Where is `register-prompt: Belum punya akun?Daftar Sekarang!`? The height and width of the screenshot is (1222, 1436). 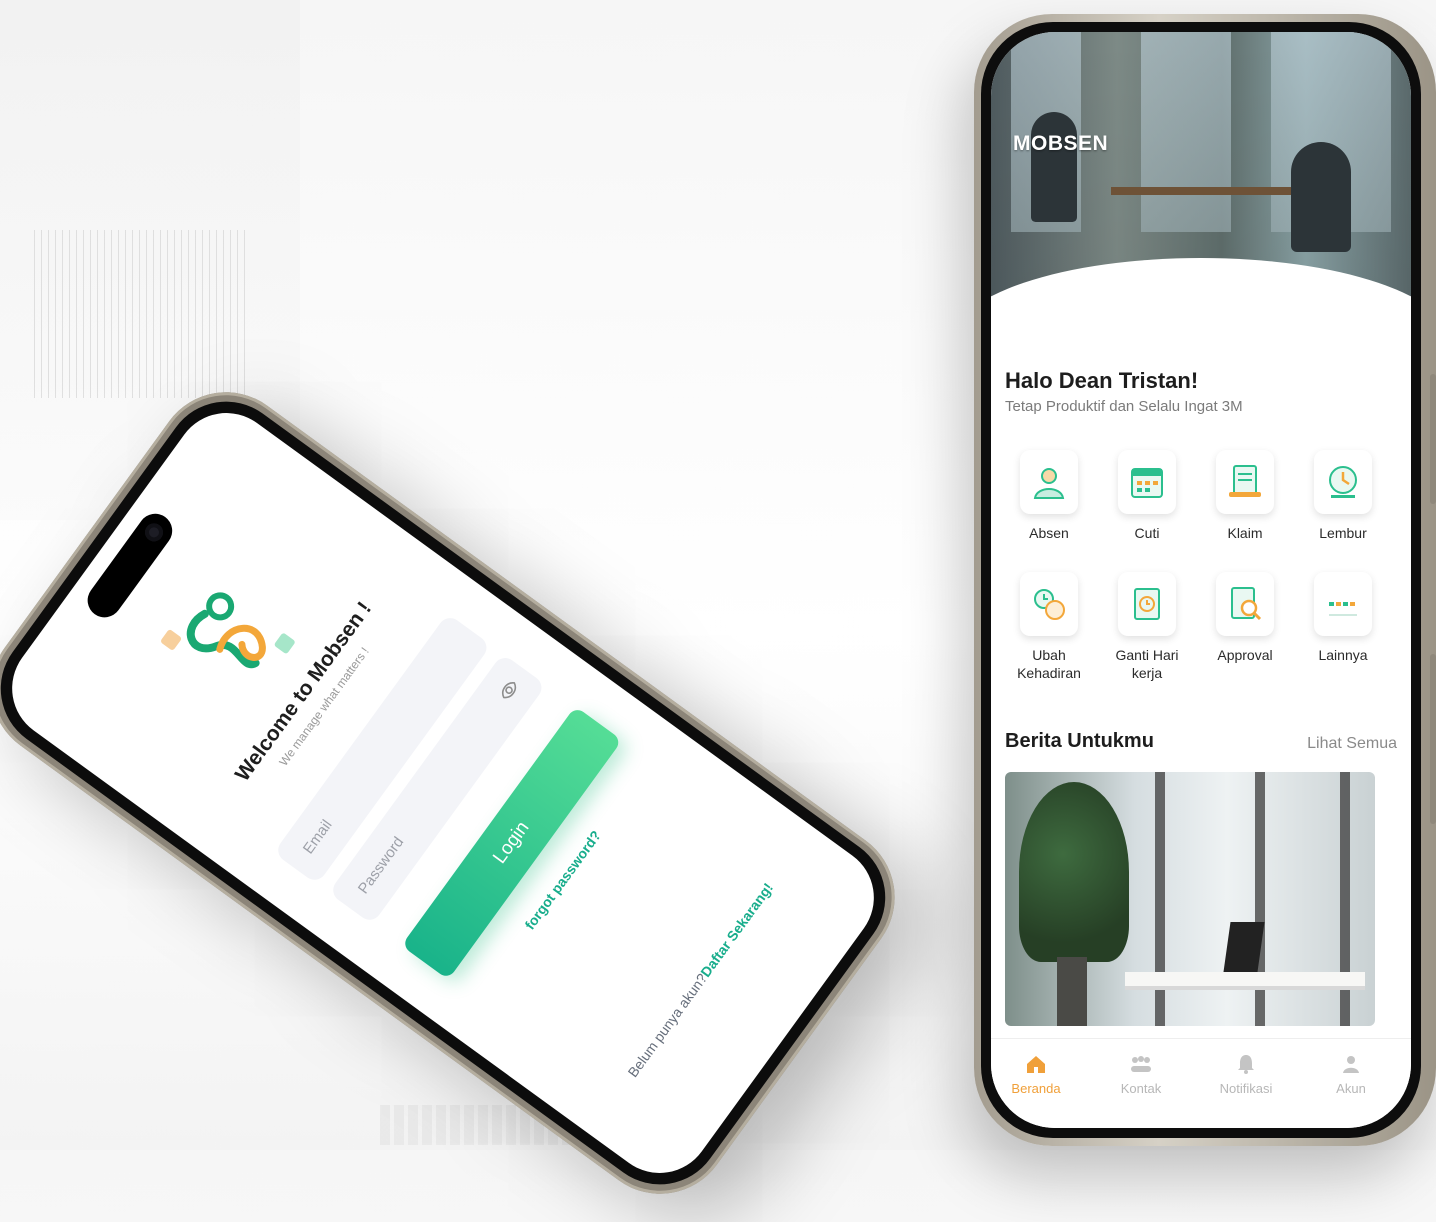 register-prompt: Belum punya akun?Daftar Sekarang! is located at coordinates (700, 980).